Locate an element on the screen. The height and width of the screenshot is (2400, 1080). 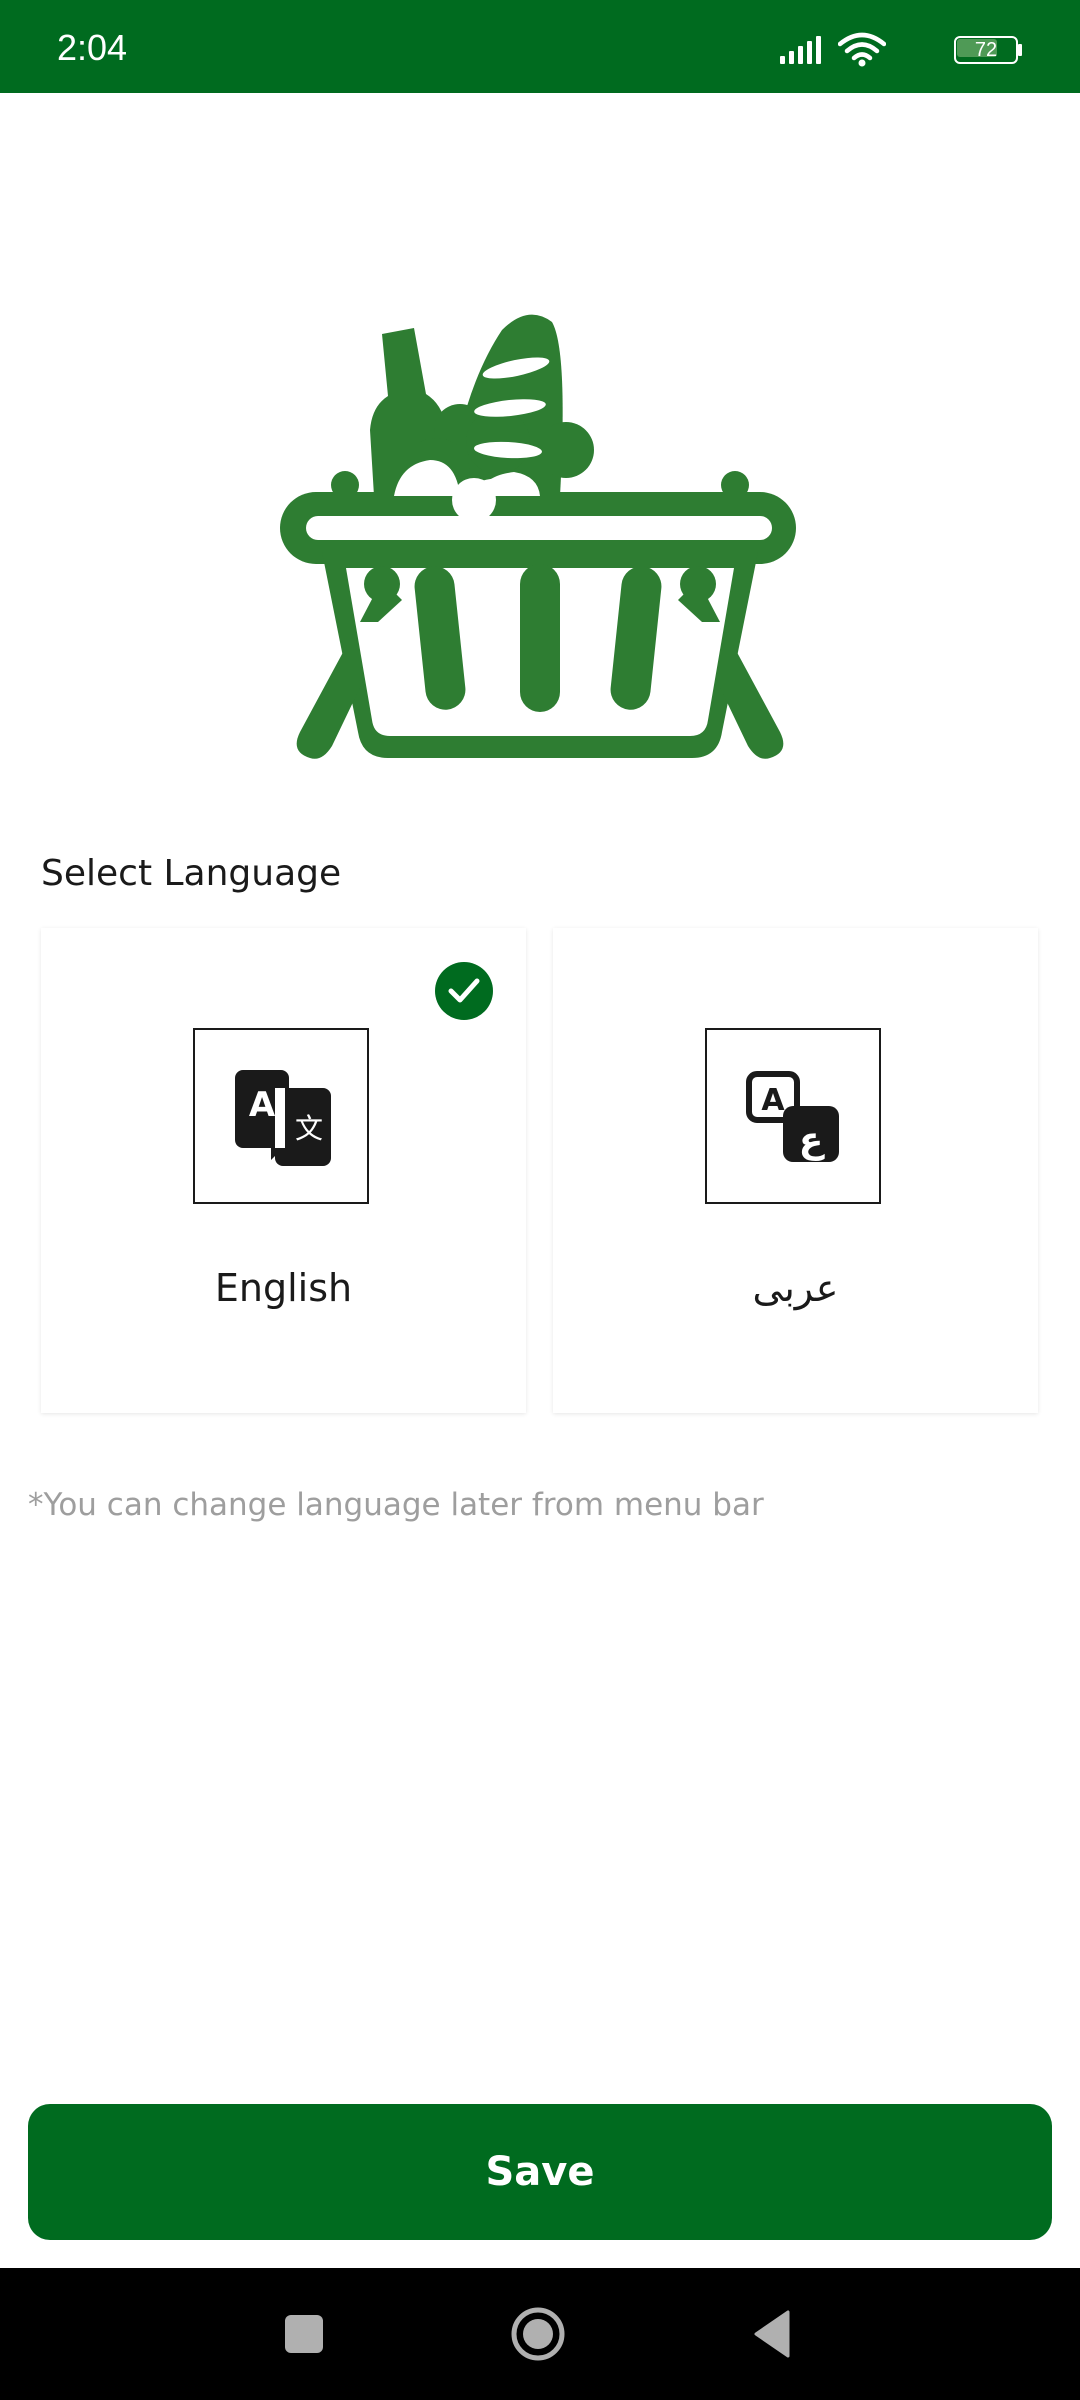
translate-icon-box: A 文 is located at coordinates (281, 1116).